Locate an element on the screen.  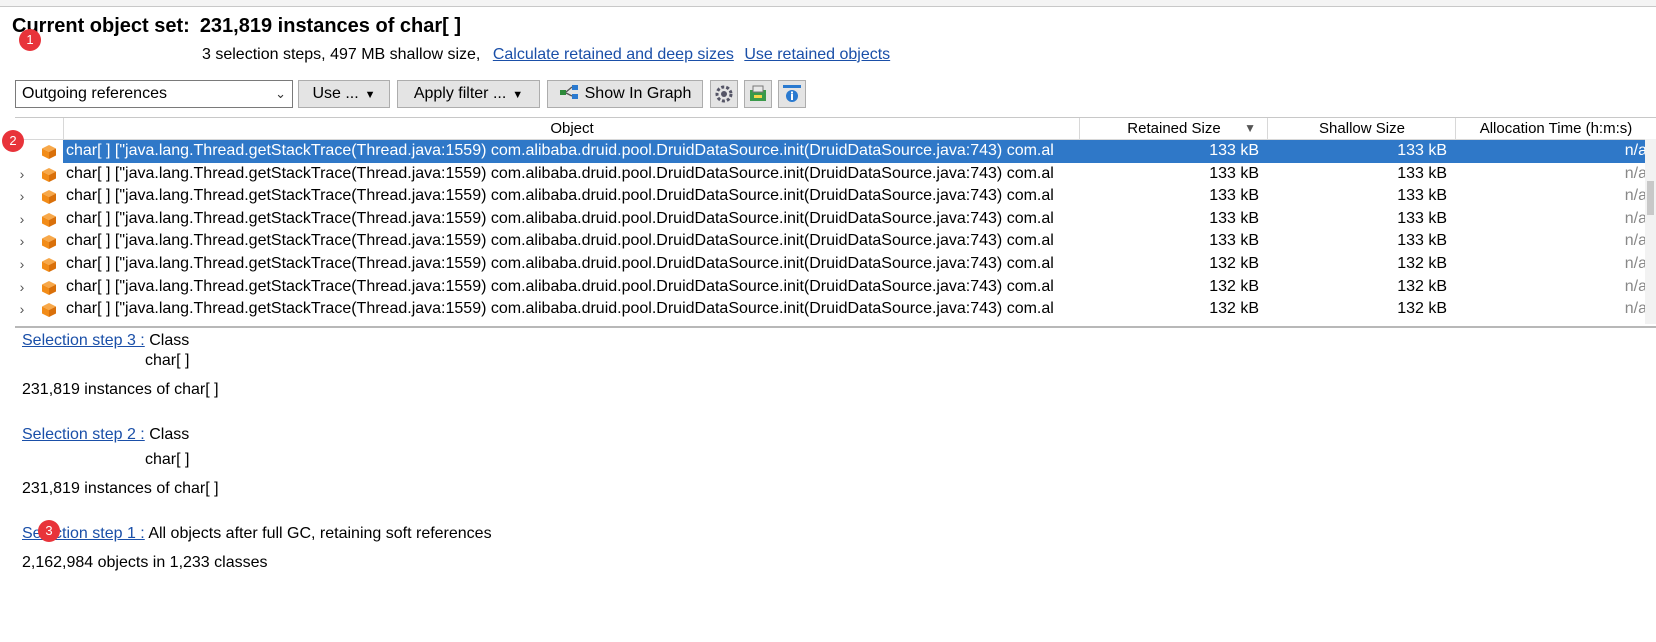
annotation-marker-3: 3 is located at coordinates (49, 531).